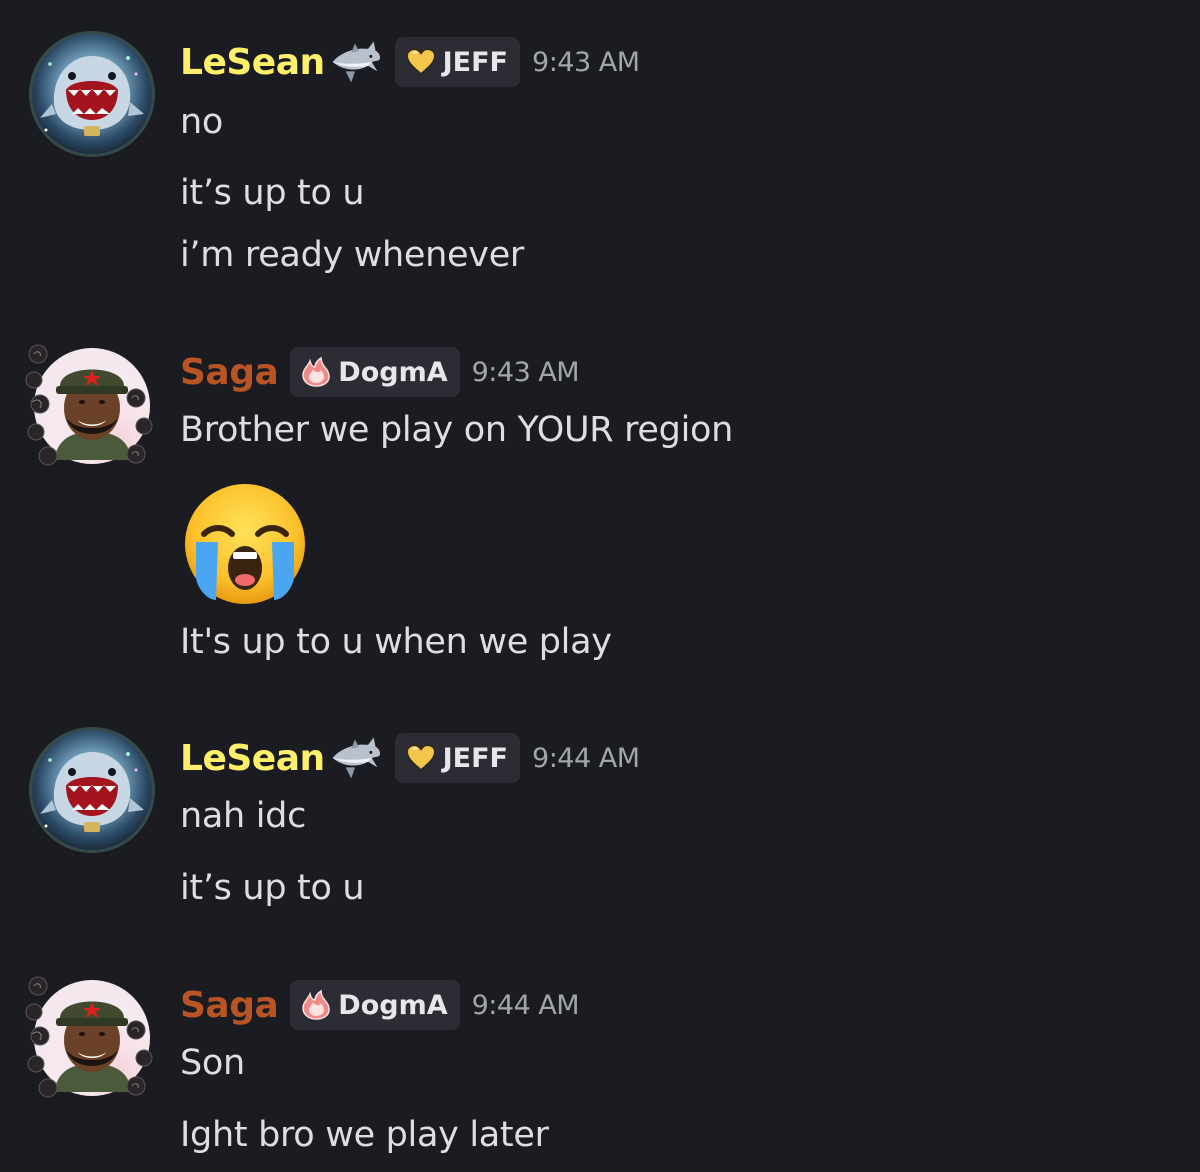 The height and width of the screenshot is (1172, 1200). Describe the element at coordinates (245, 544) in the screenshot. I see `loudly-crying-face-emoji` at that location.